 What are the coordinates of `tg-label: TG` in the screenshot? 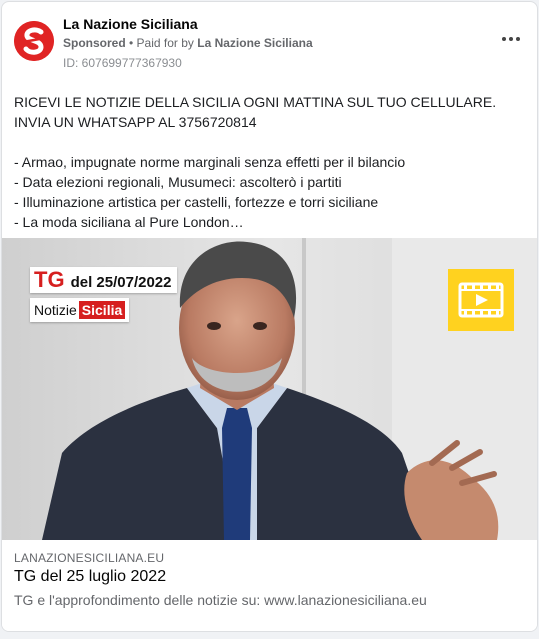 It's located at (49, 279).